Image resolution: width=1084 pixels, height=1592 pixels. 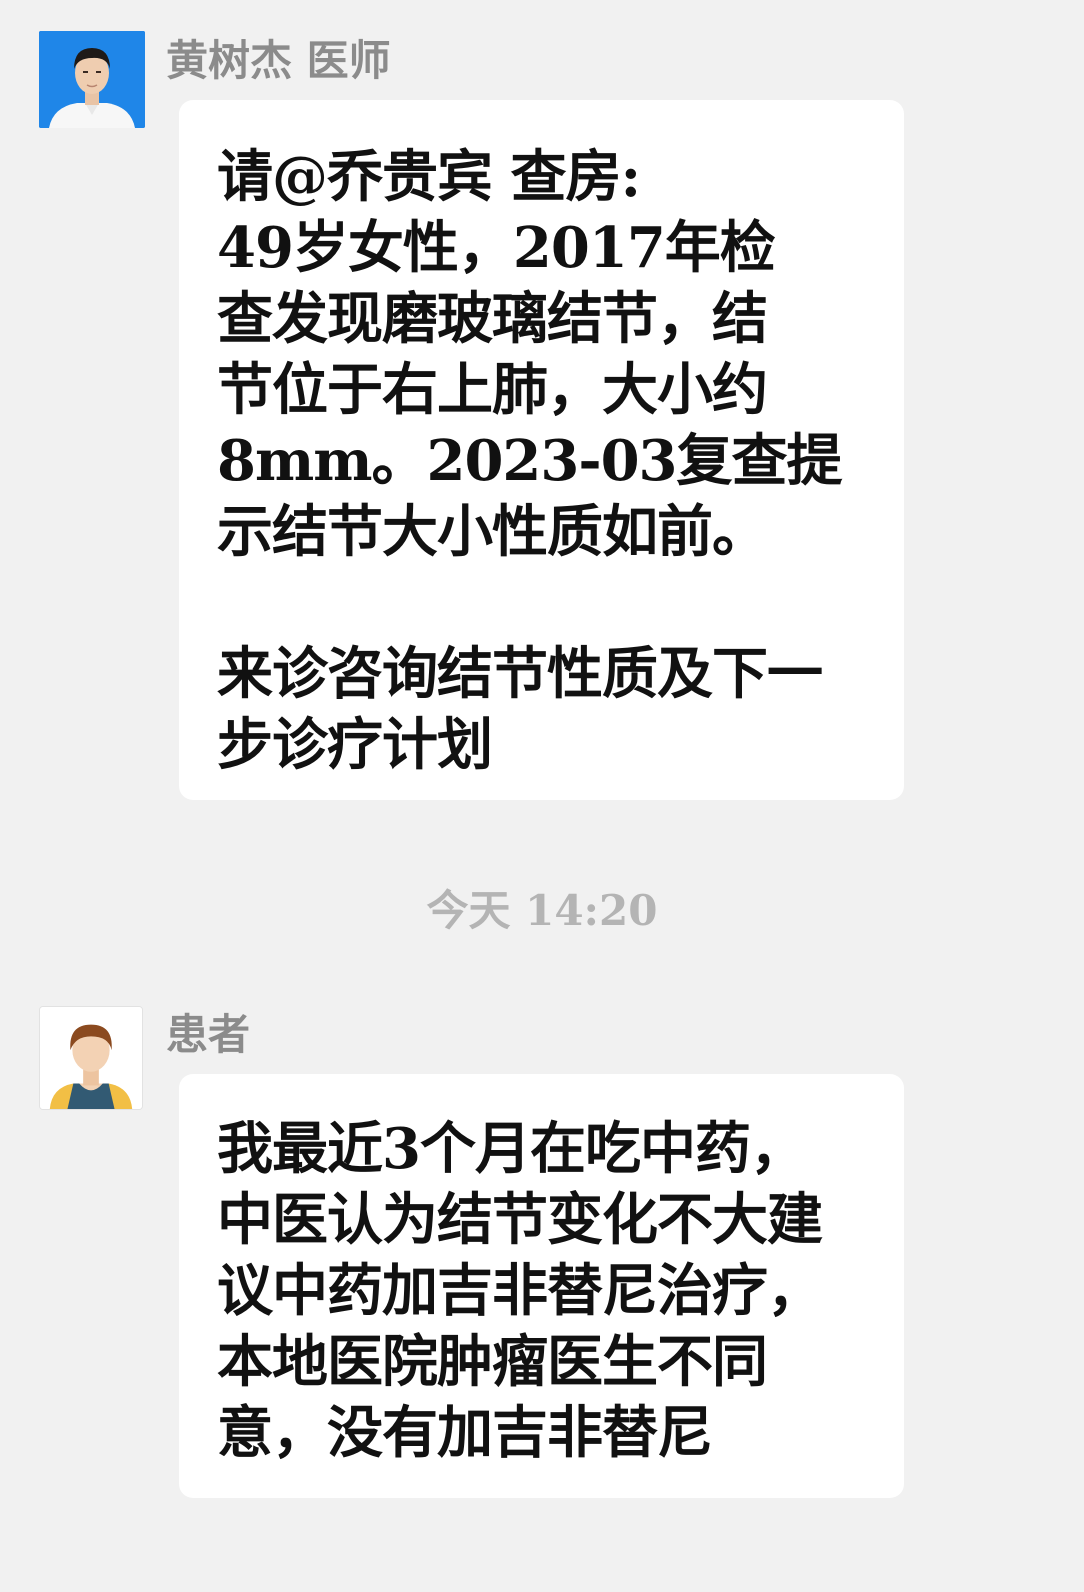 I want to click on timestamp: 今天 14:20, so click(x=542, y=910).